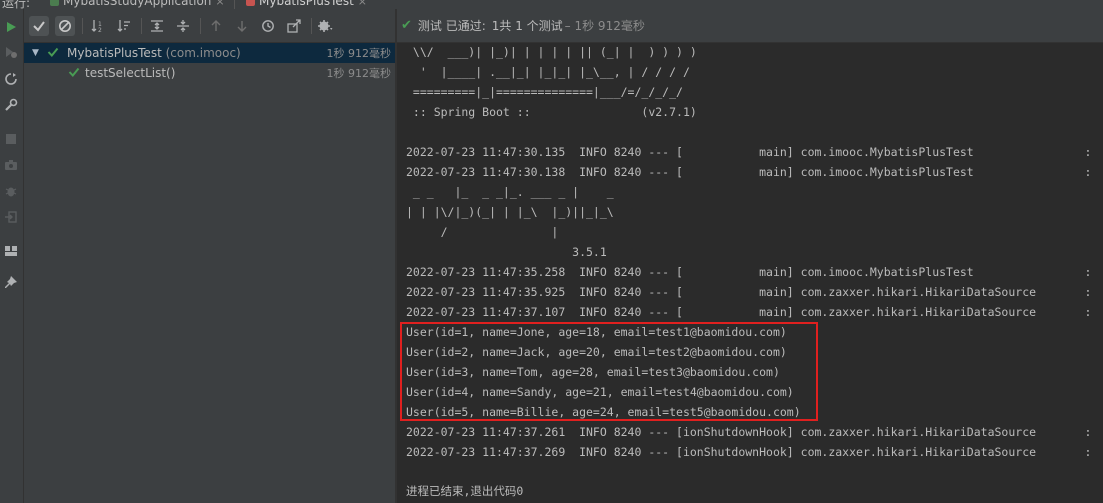 Image resolution: width=1103 pixels, height=503 pixels. Describe the element at coordinates (250, 3) in the screenshot. I see `test-run-icon` at that location.